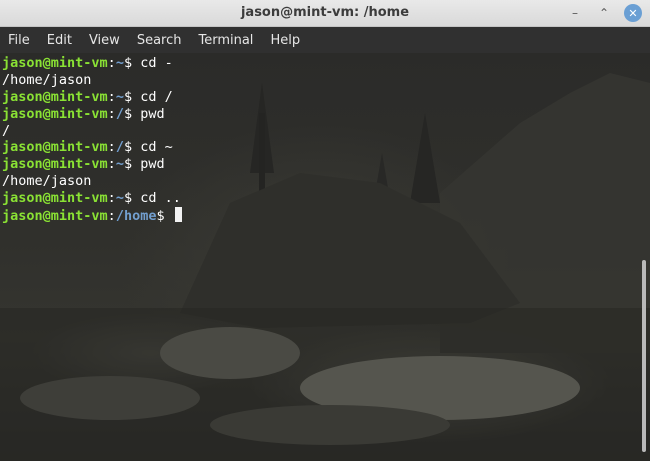 The height and width of the screenshot is (461, 650). I want to click on title-bar: jason@mint-vm: /home – ⌃ ✕, so click(325, 13).